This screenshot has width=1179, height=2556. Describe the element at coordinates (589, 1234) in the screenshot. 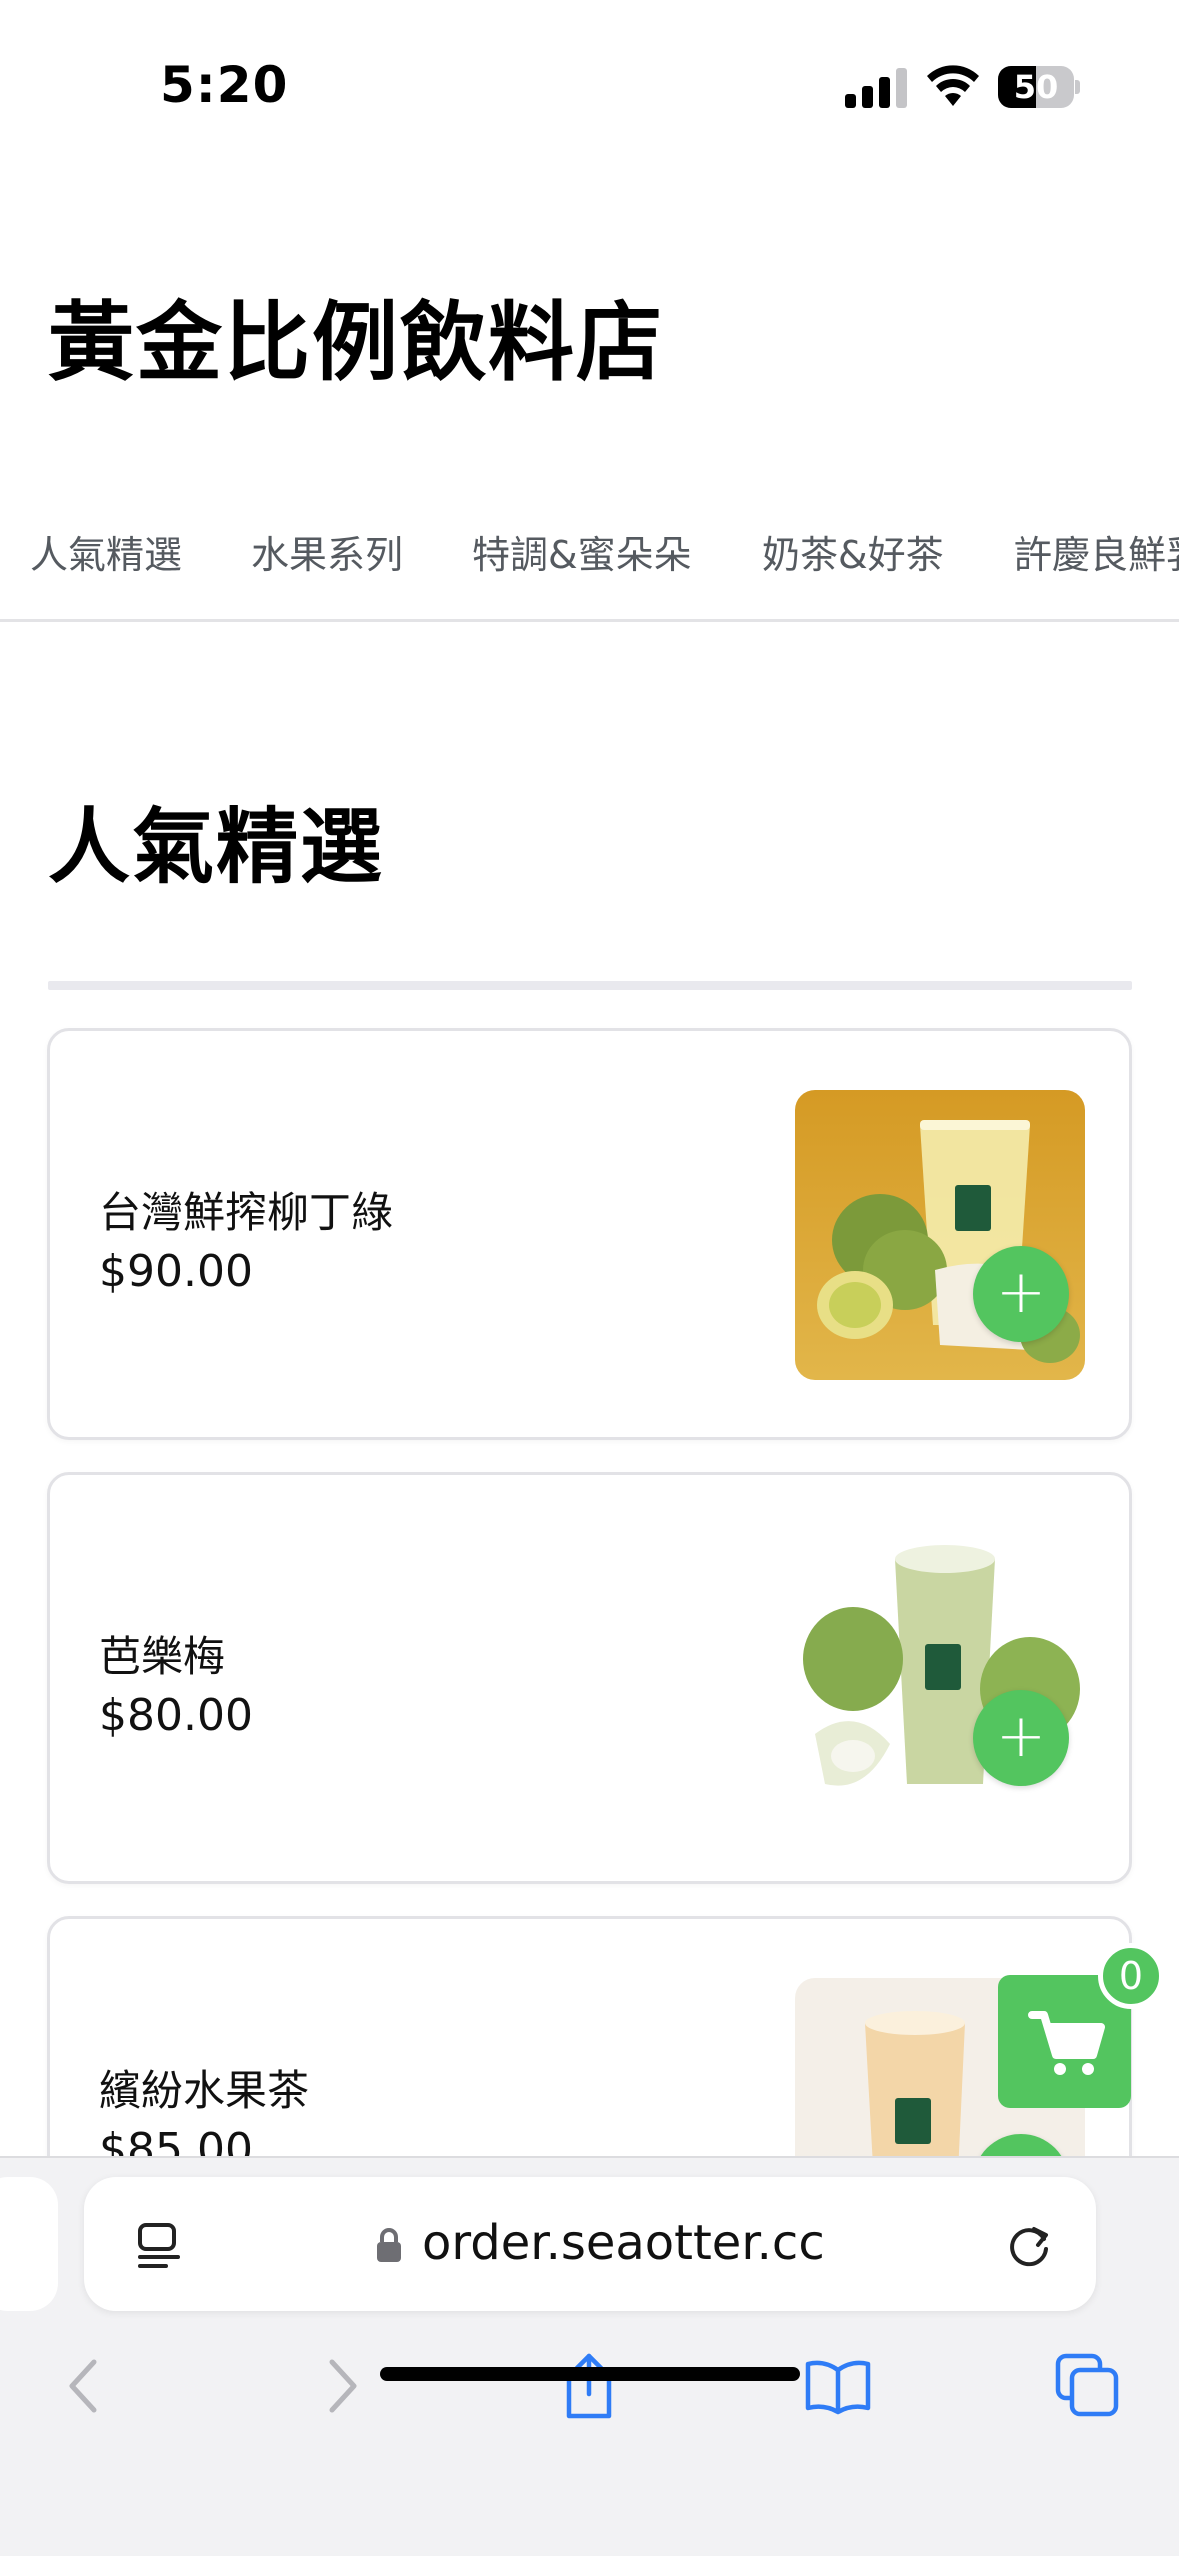

I see `product-card: 台灣鮮搾柳丁綠 $90.00 +` at that location.